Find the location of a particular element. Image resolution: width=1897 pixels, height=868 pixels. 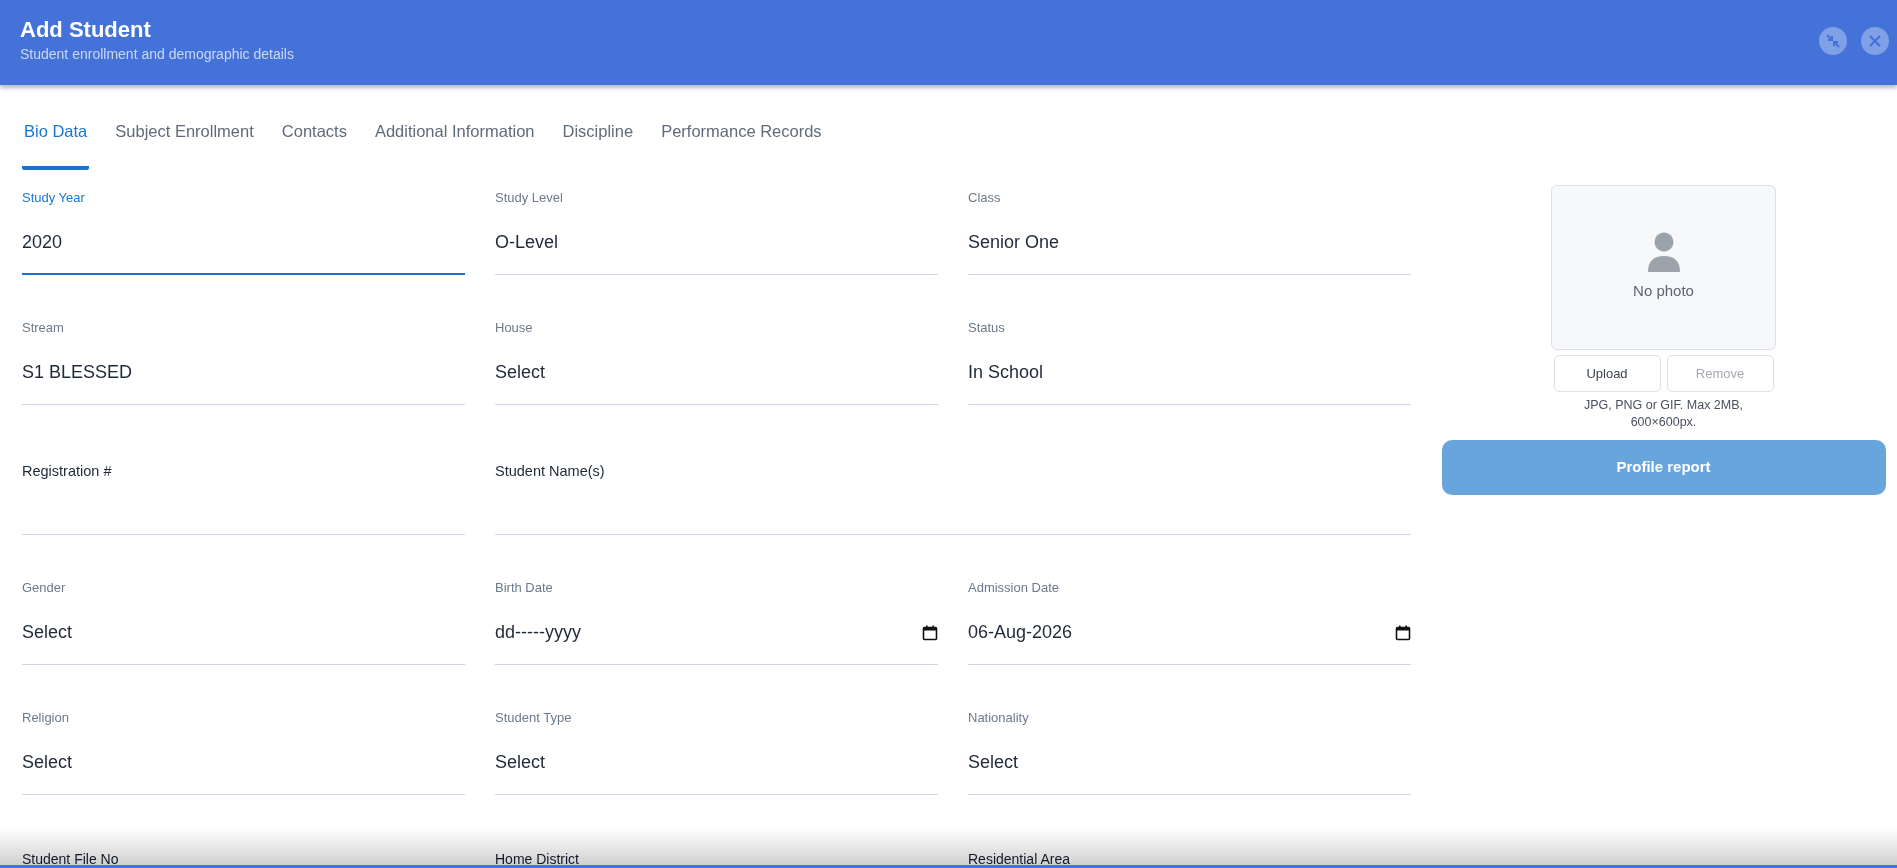

field-label: Residential Area is located at coordinates (1019, 859).